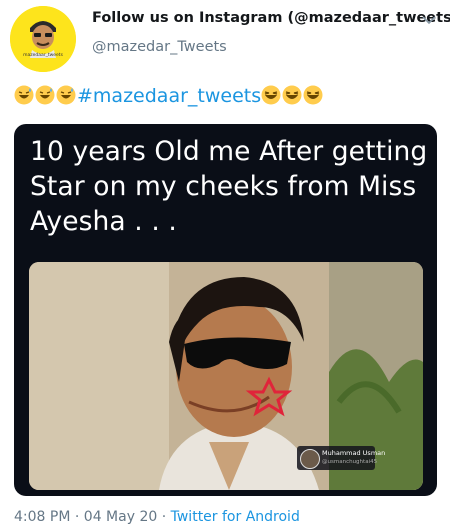 The height and width of the screenshot is (531, 450). Describe the element at coordinates (341, 458) in the screenshot. I see `watermark: Muhammad Usman @usmanchughtai45` at that location.